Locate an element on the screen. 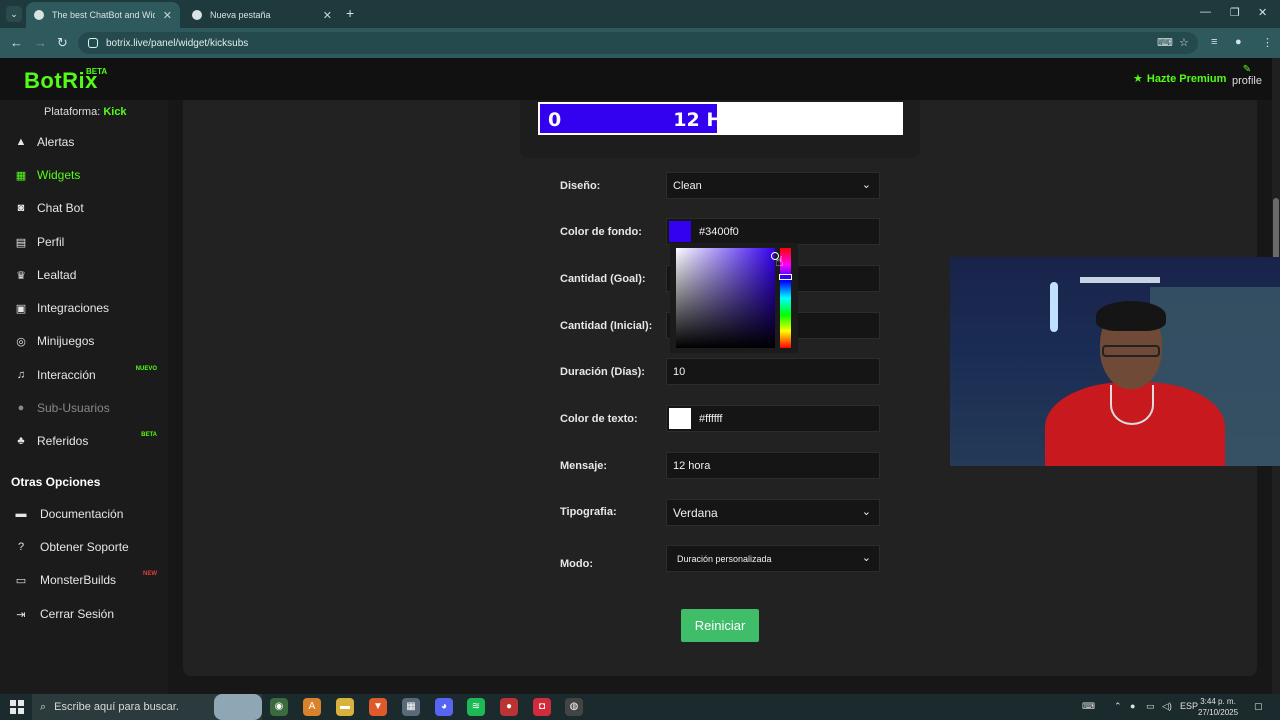 Image resolution: width=1280 pixels, height=720 pixels. message-input: 12 hora is located at coordinates (773, 465).